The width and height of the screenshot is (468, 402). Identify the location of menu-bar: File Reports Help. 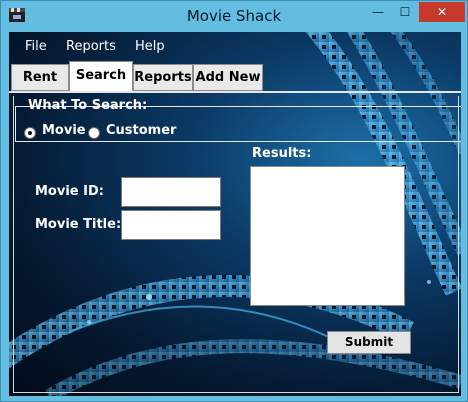
(235, 46).